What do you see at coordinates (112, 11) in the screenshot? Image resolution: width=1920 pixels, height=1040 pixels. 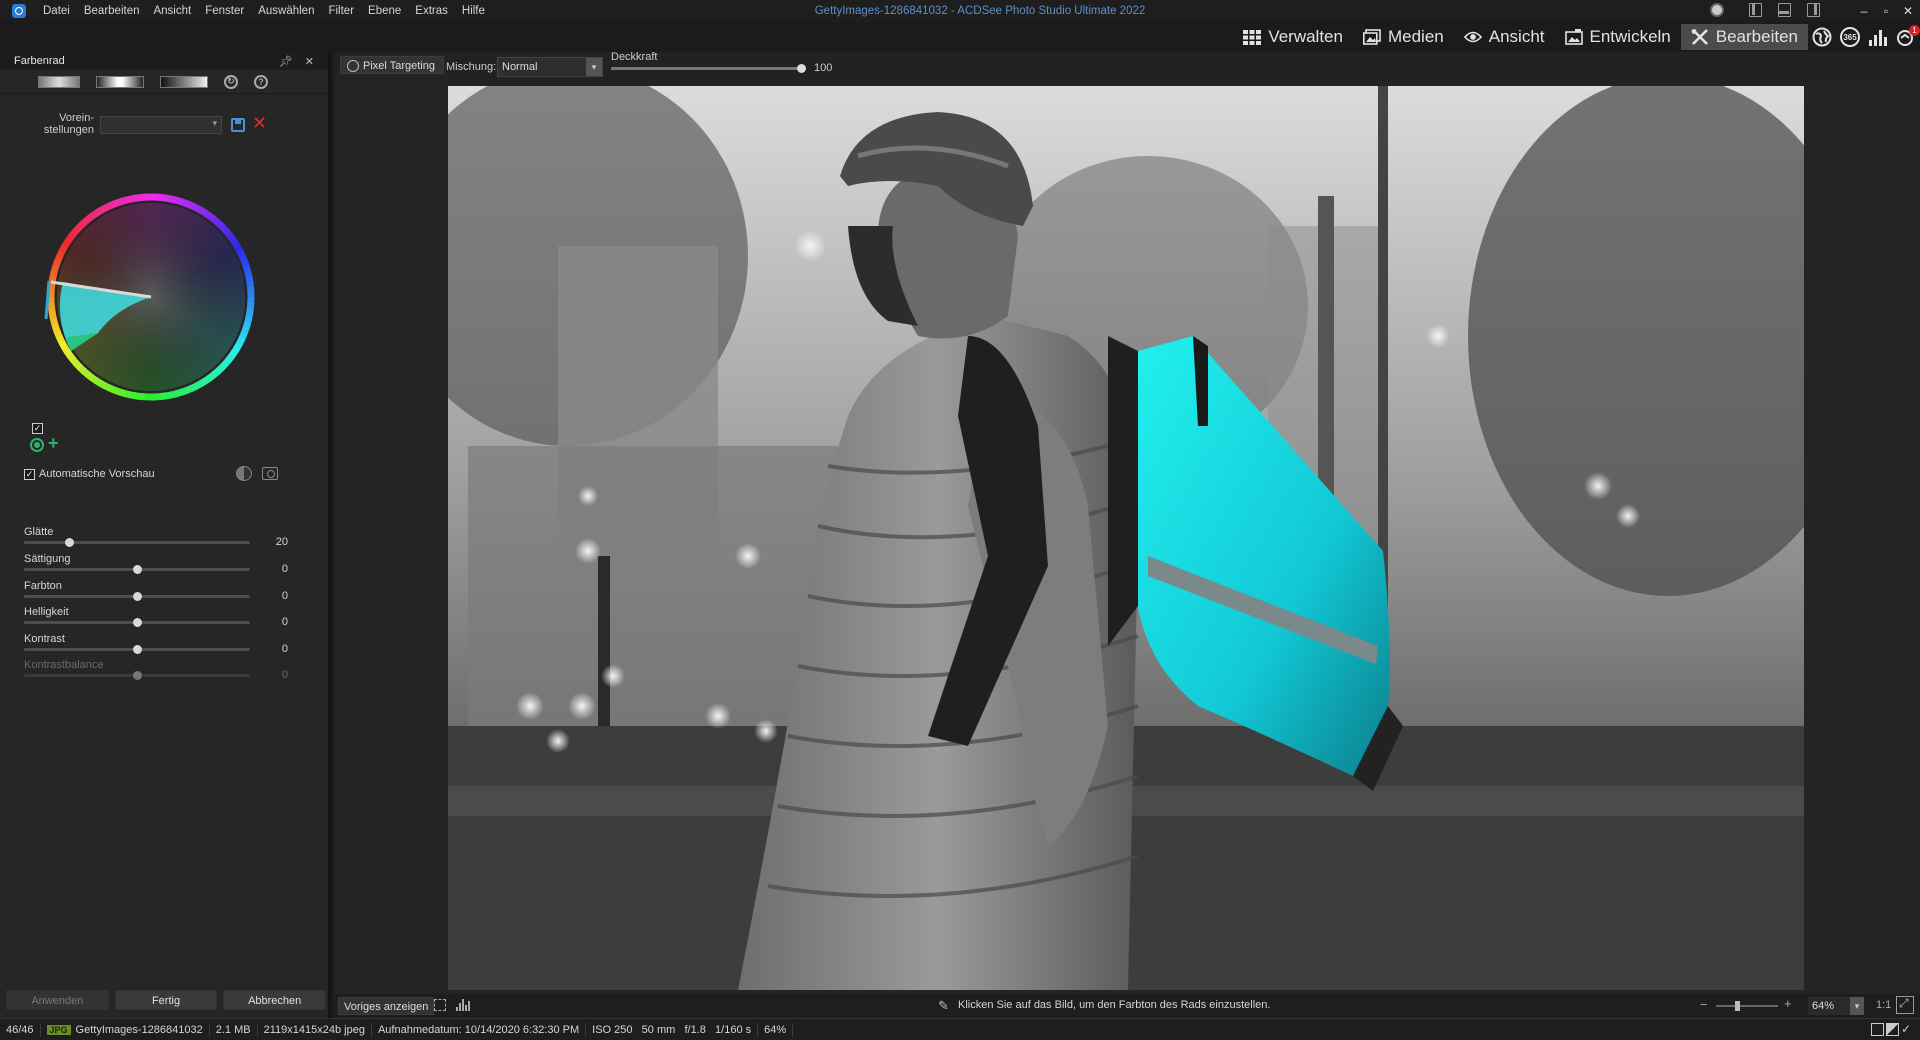 I see `menu-bearbeiten: Bearbeiten` at bounding box center [112, 11].